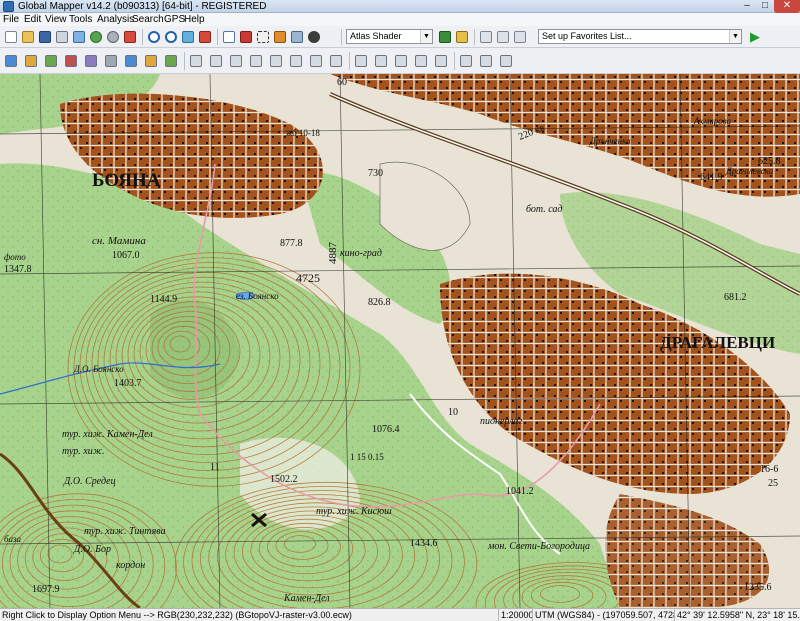 This screenshot has height=621, width=800. What do you see at coordinates (336, 61) in the screenshot?
I see `export-icon` at bounding box center [336, 61].